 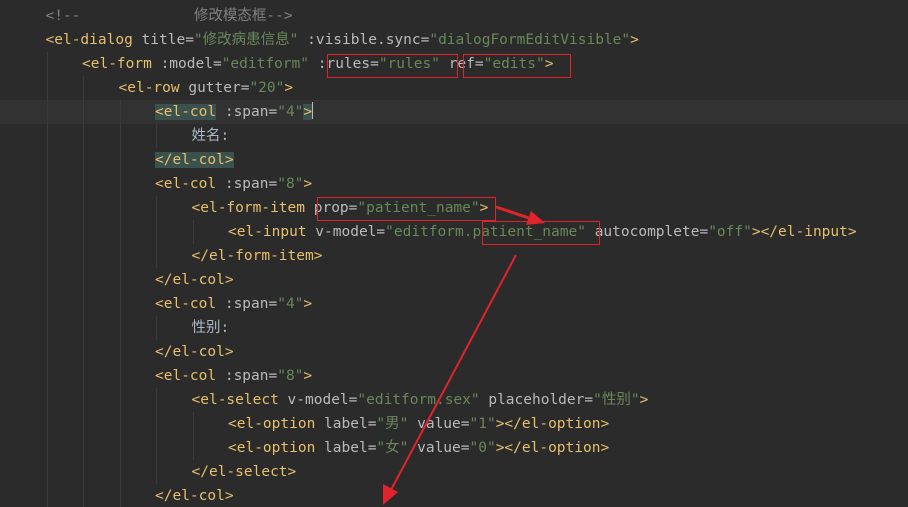 I want to click on code-token: 姓名:, so click(x=210, y=136).